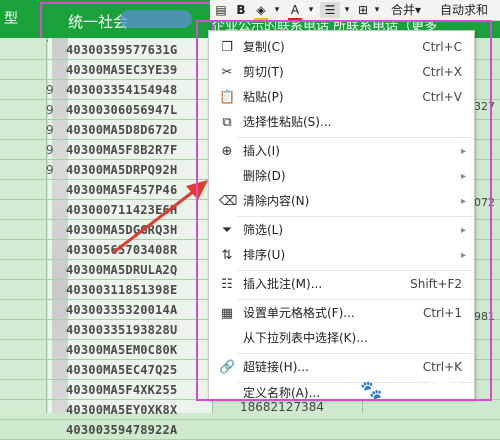  Describe the element at coordinates (160, 217) in the screenshot. I see `annotation-arrow` at that location.